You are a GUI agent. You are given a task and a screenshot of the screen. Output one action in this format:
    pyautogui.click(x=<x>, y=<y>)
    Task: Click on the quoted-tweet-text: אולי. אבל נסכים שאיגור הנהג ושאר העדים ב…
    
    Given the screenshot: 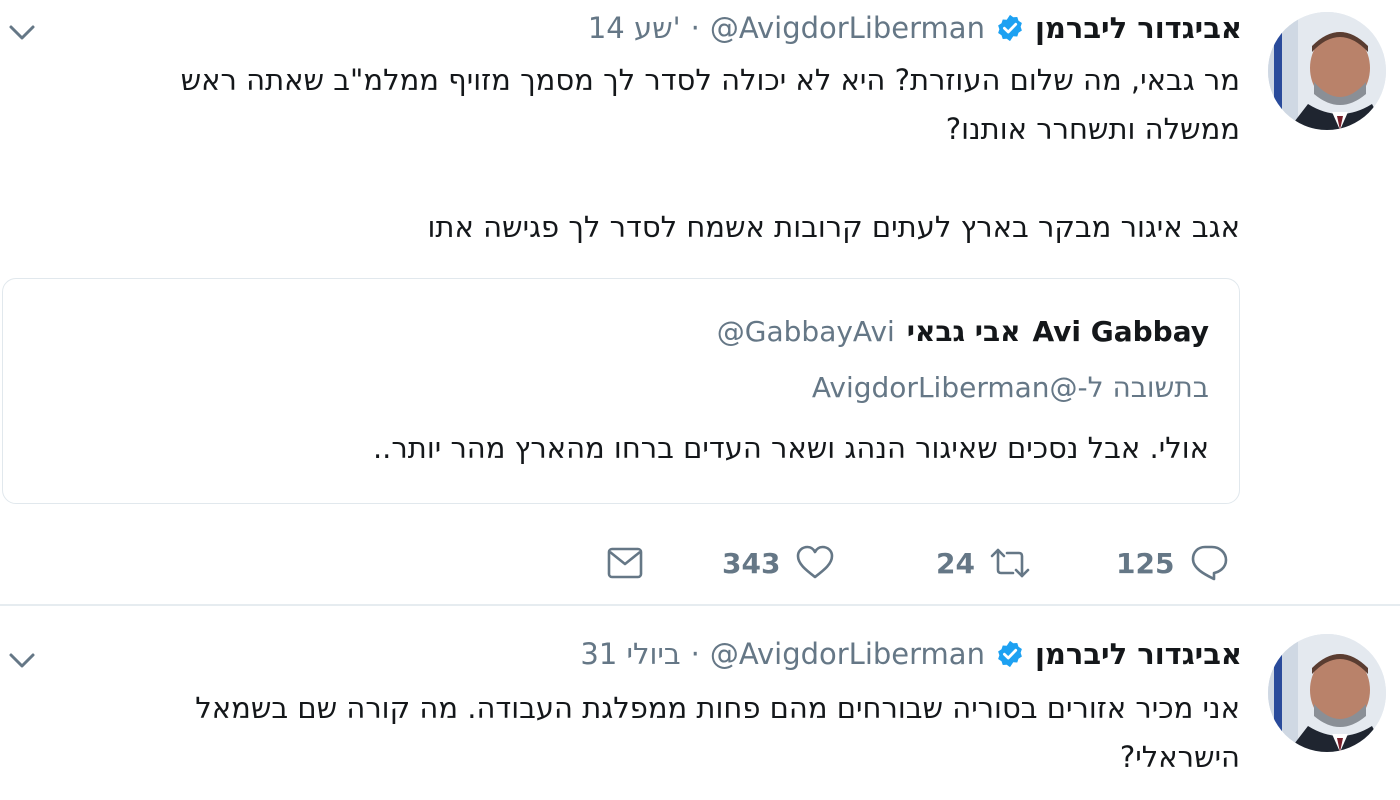 What is the action you would take?
    pyautogui.click(x=790, y=448)
    